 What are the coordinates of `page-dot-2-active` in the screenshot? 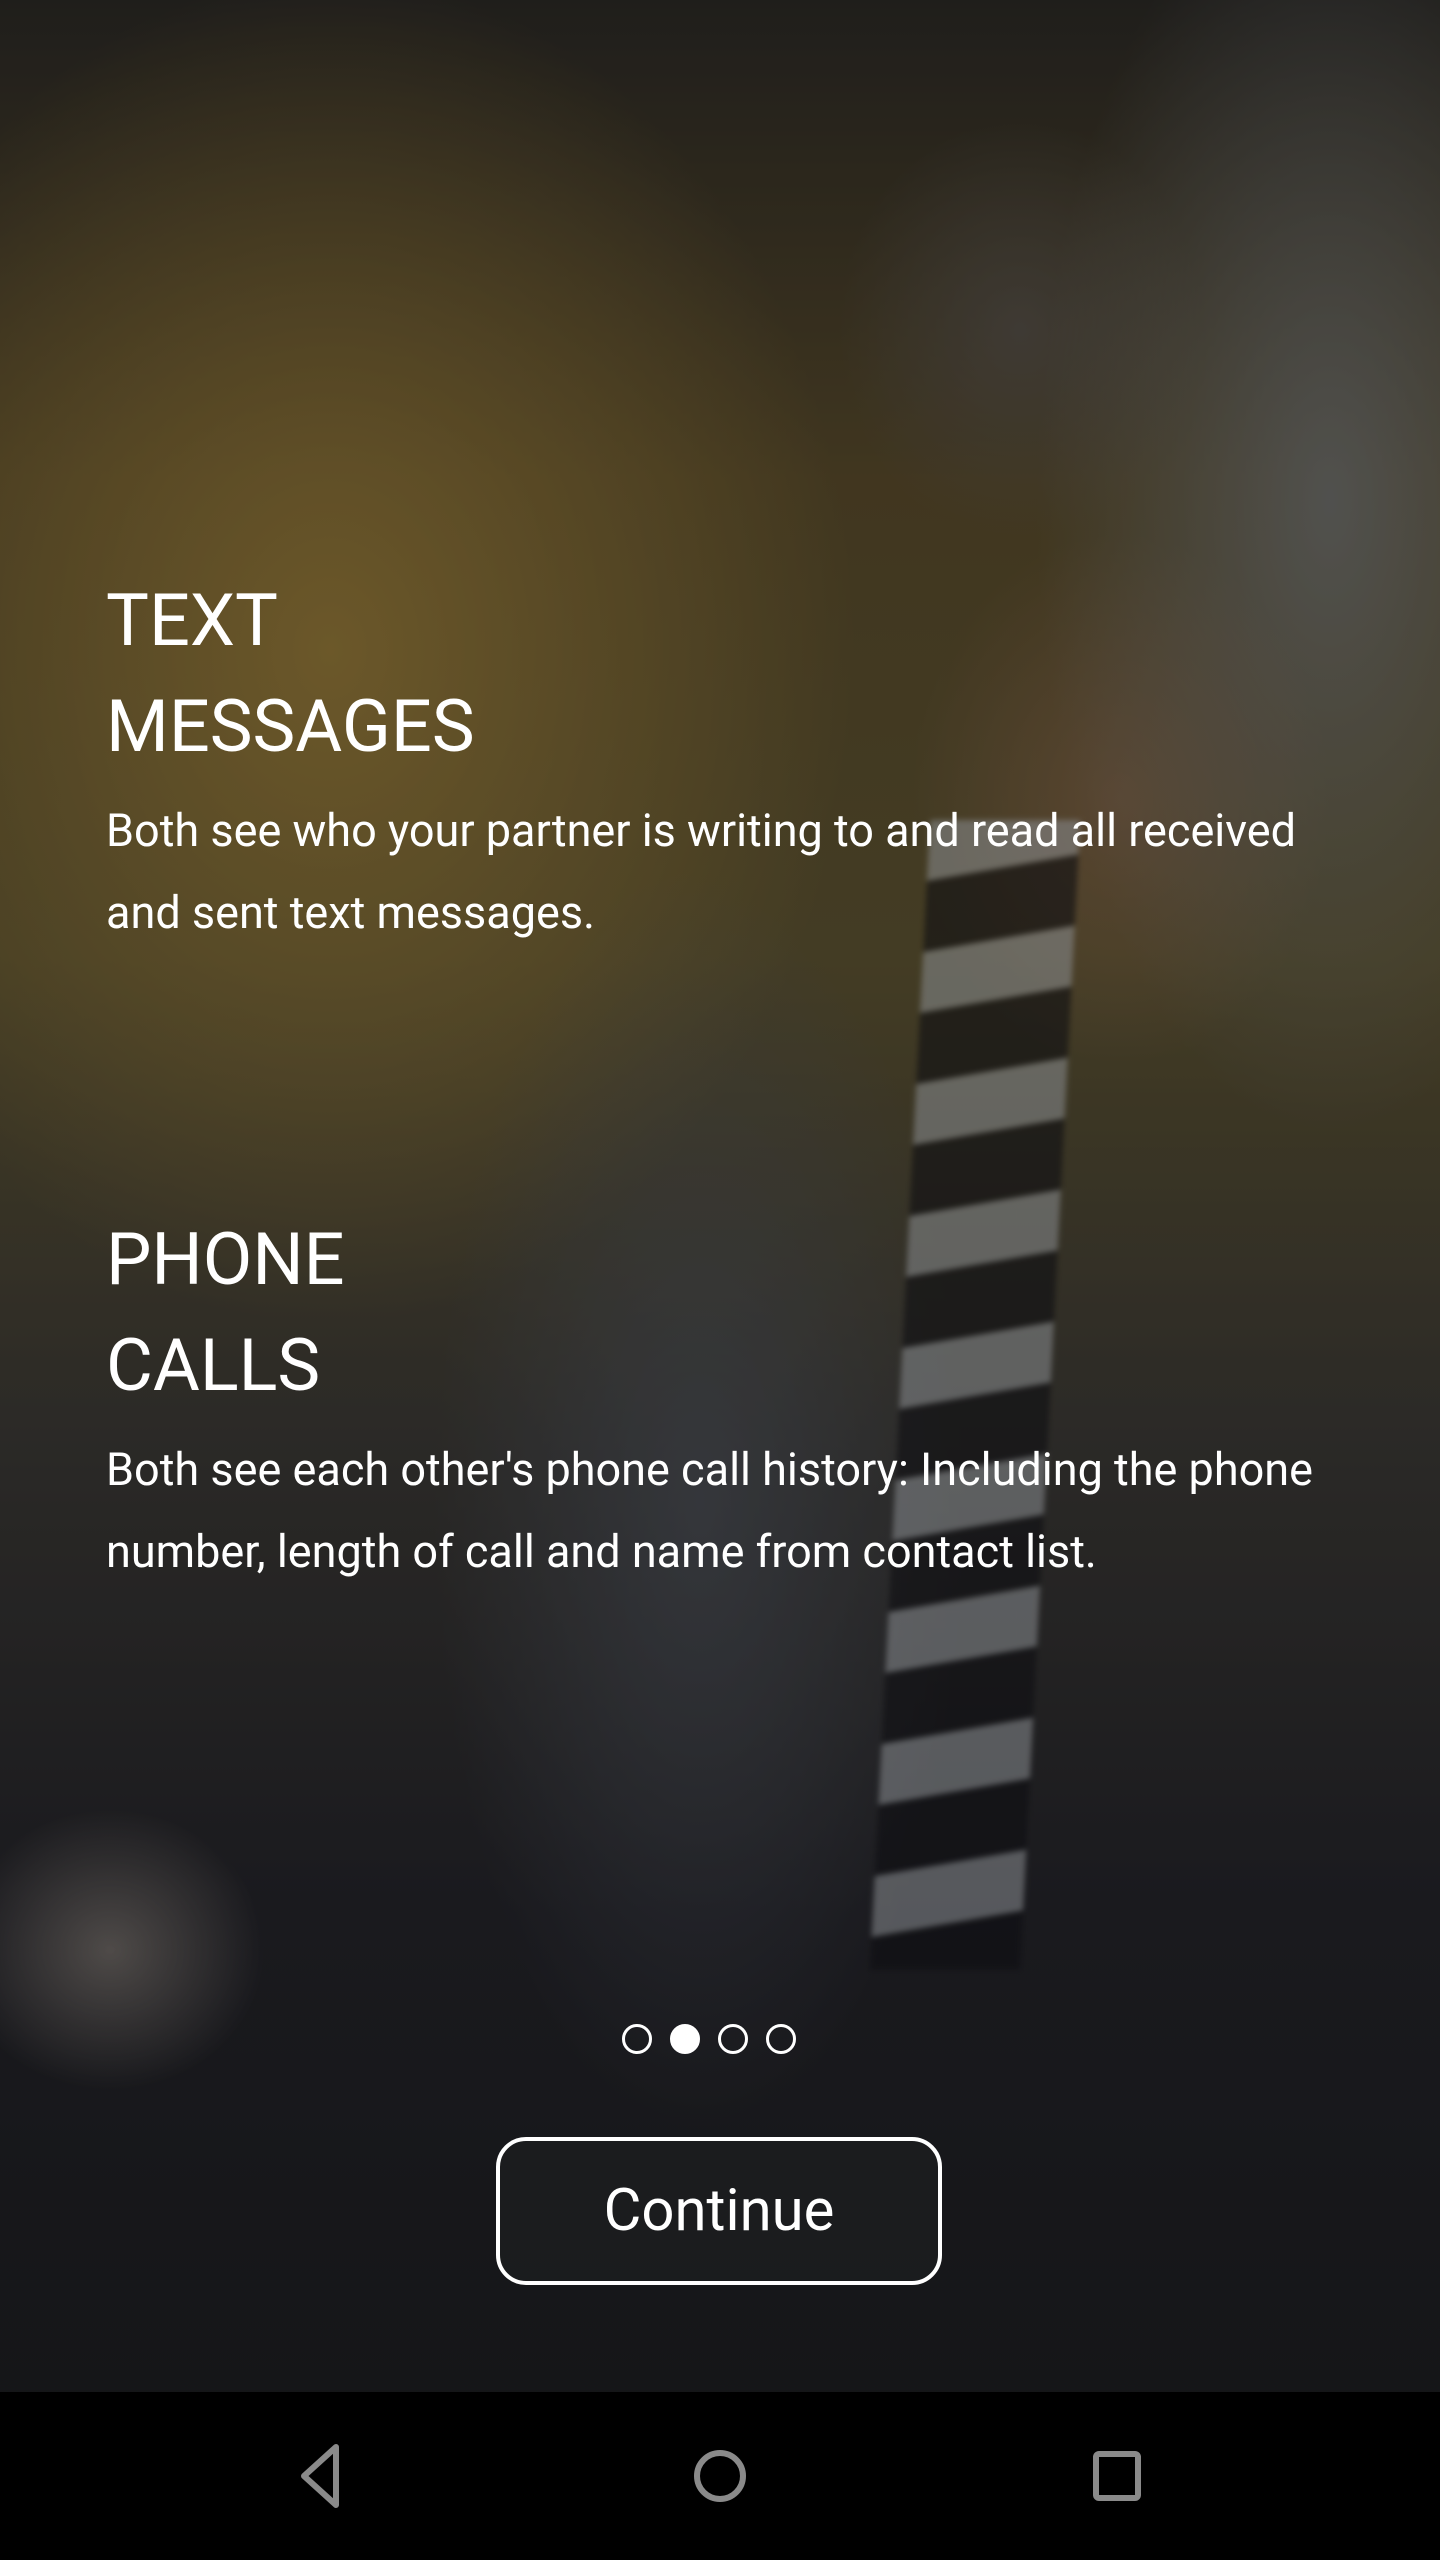 It's located at (685, 2039).